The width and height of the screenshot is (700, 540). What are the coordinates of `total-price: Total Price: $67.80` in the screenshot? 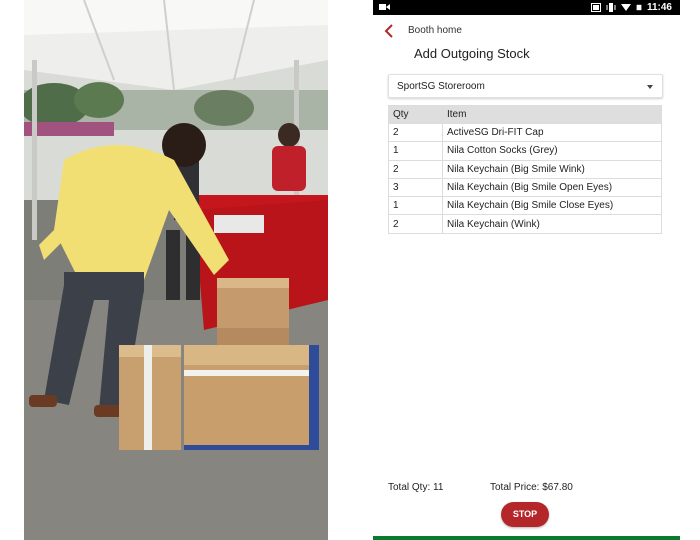 It's located at (531, 487).